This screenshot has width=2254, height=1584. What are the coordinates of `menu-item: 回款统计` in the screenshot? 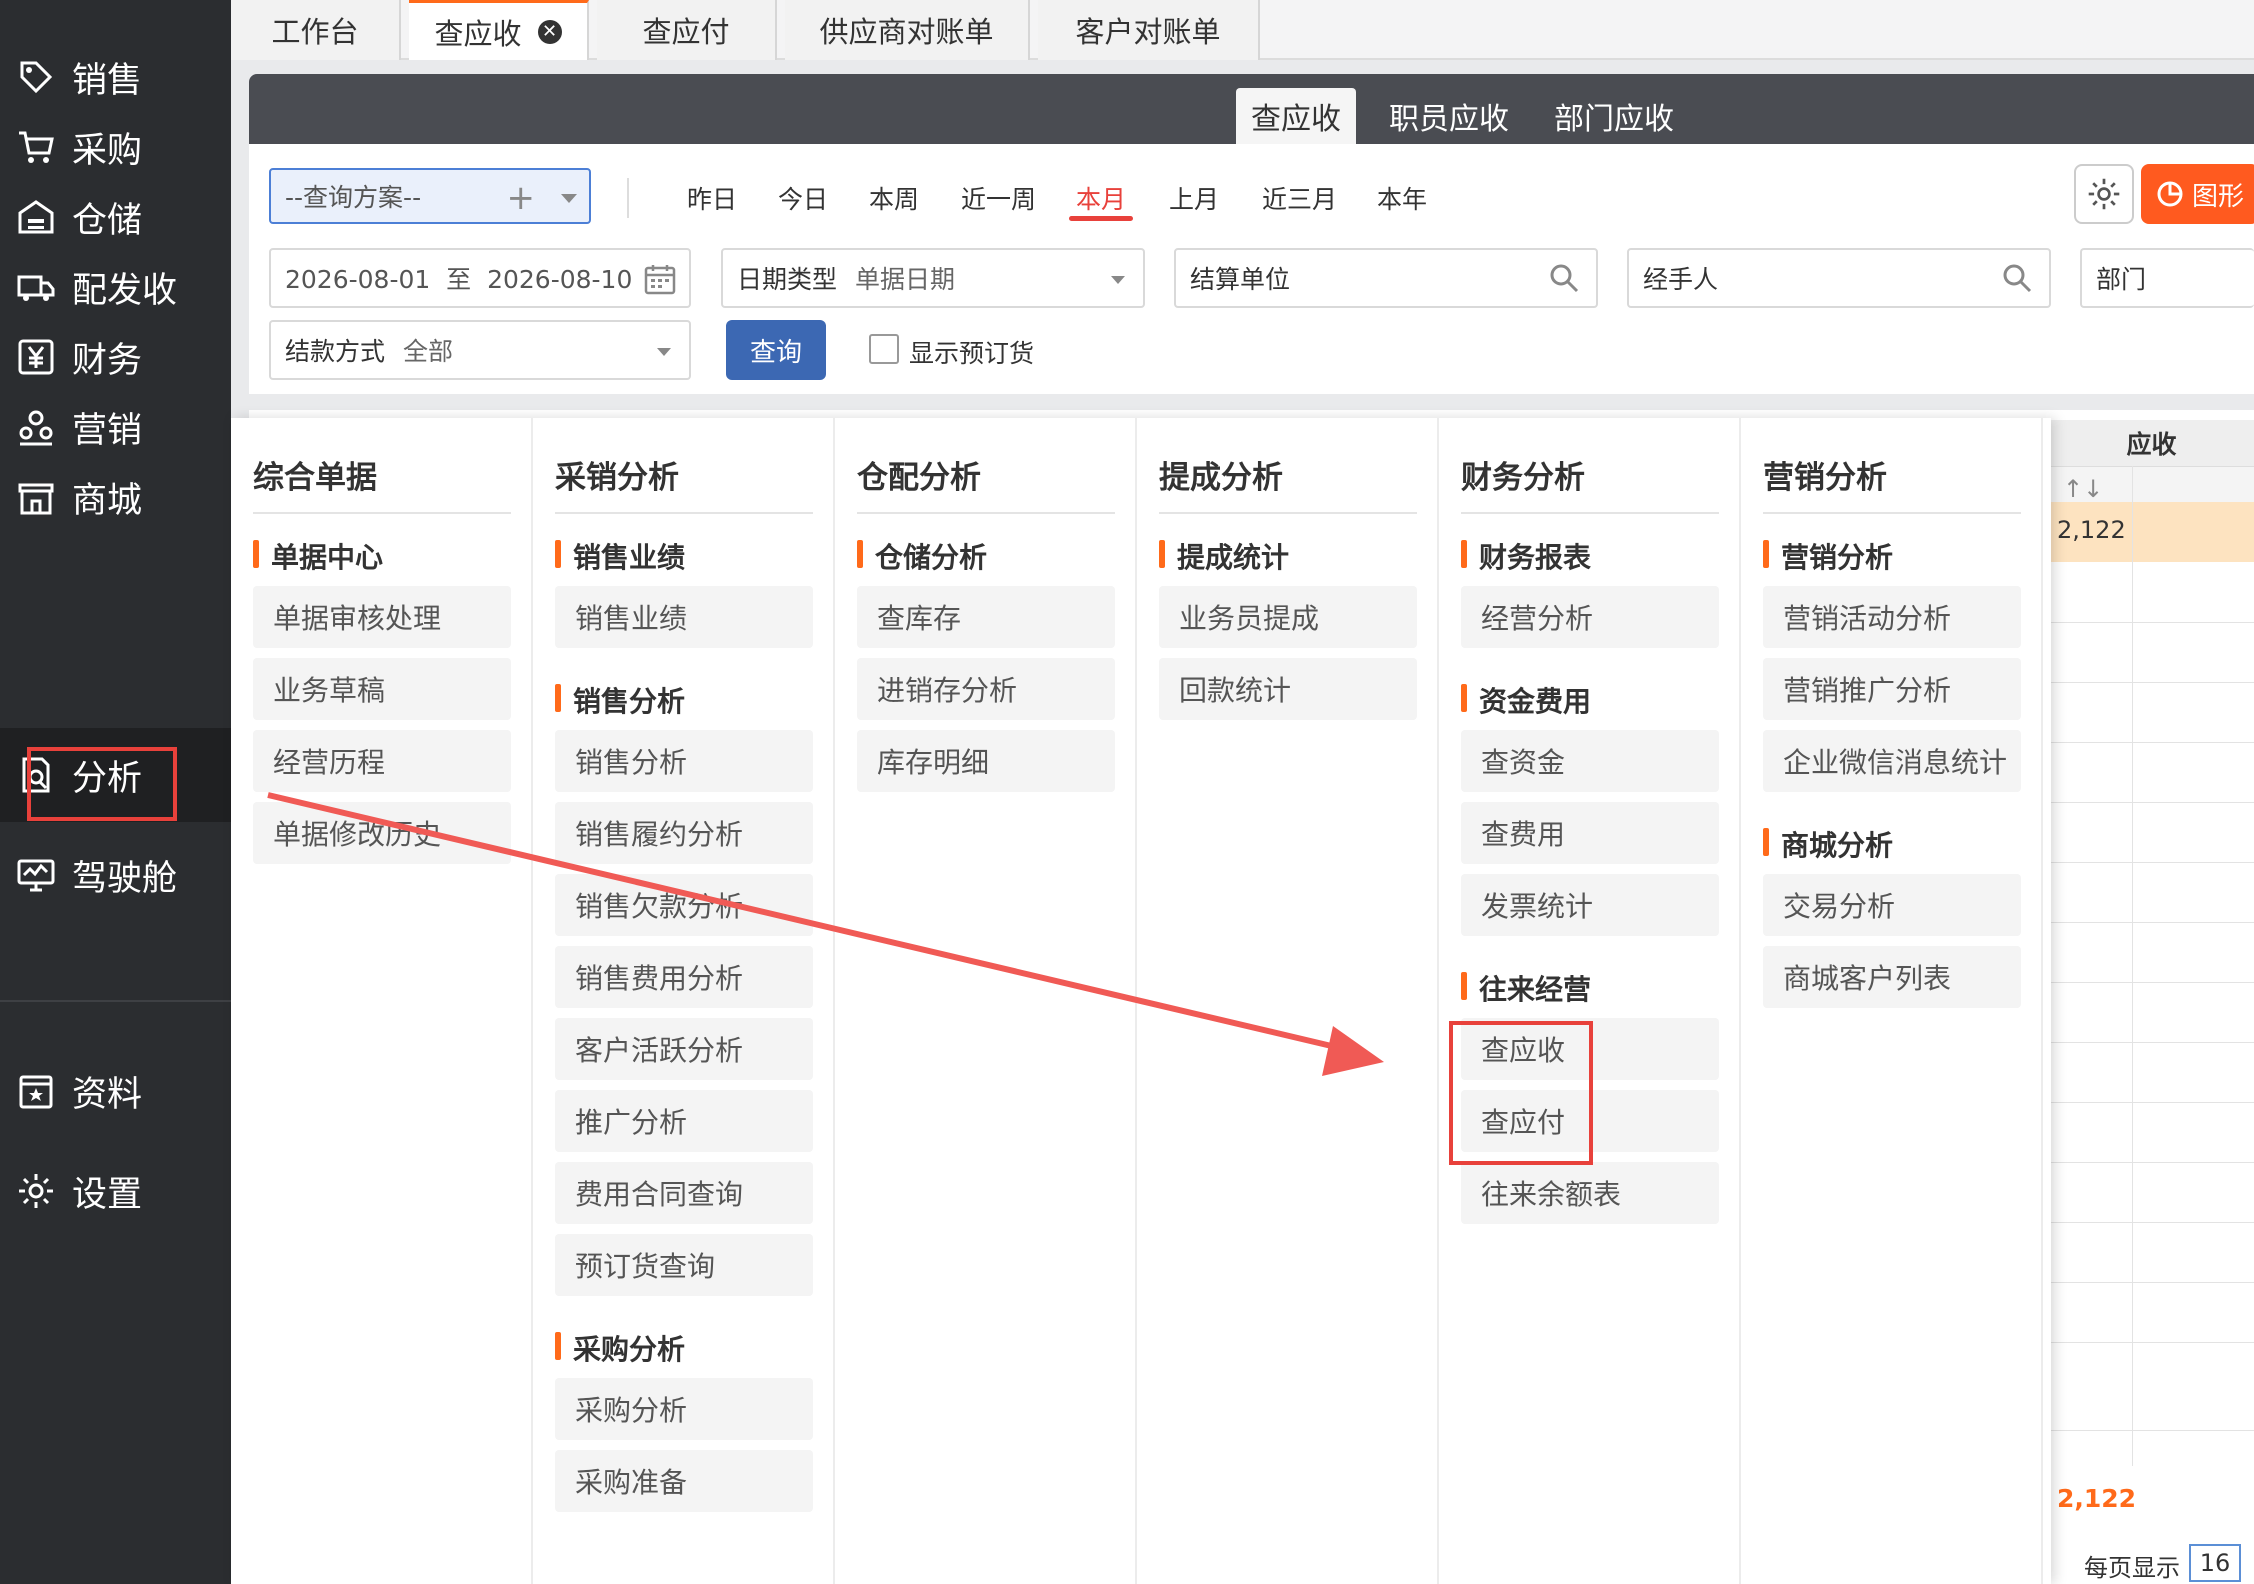 It's located at (1288, 689).